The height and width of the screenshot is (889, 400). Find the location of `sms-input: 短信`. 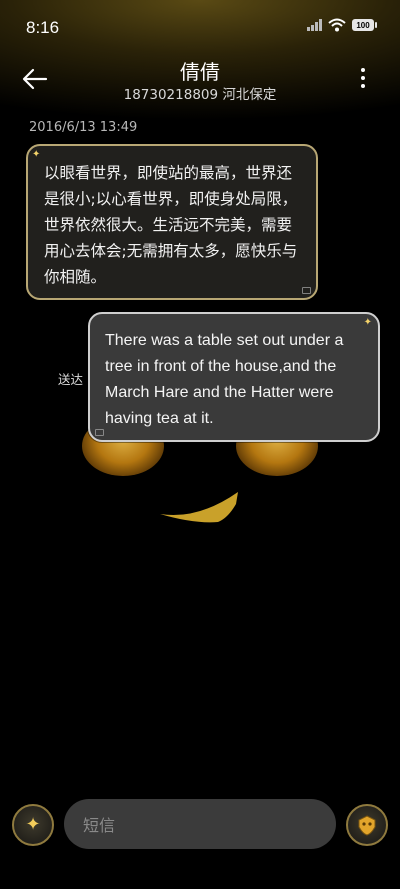

sms-input: 短信 is located at coordinates (200, 824).